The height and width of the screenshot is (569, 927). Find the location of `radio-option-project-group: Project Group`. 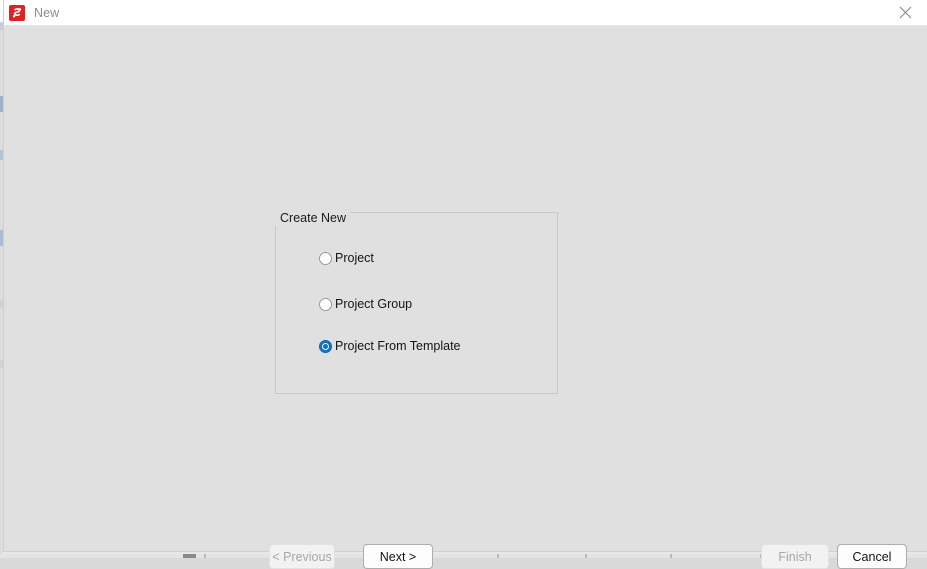

radio-option-project-group: Project Group is located at coordinates (365, 304).